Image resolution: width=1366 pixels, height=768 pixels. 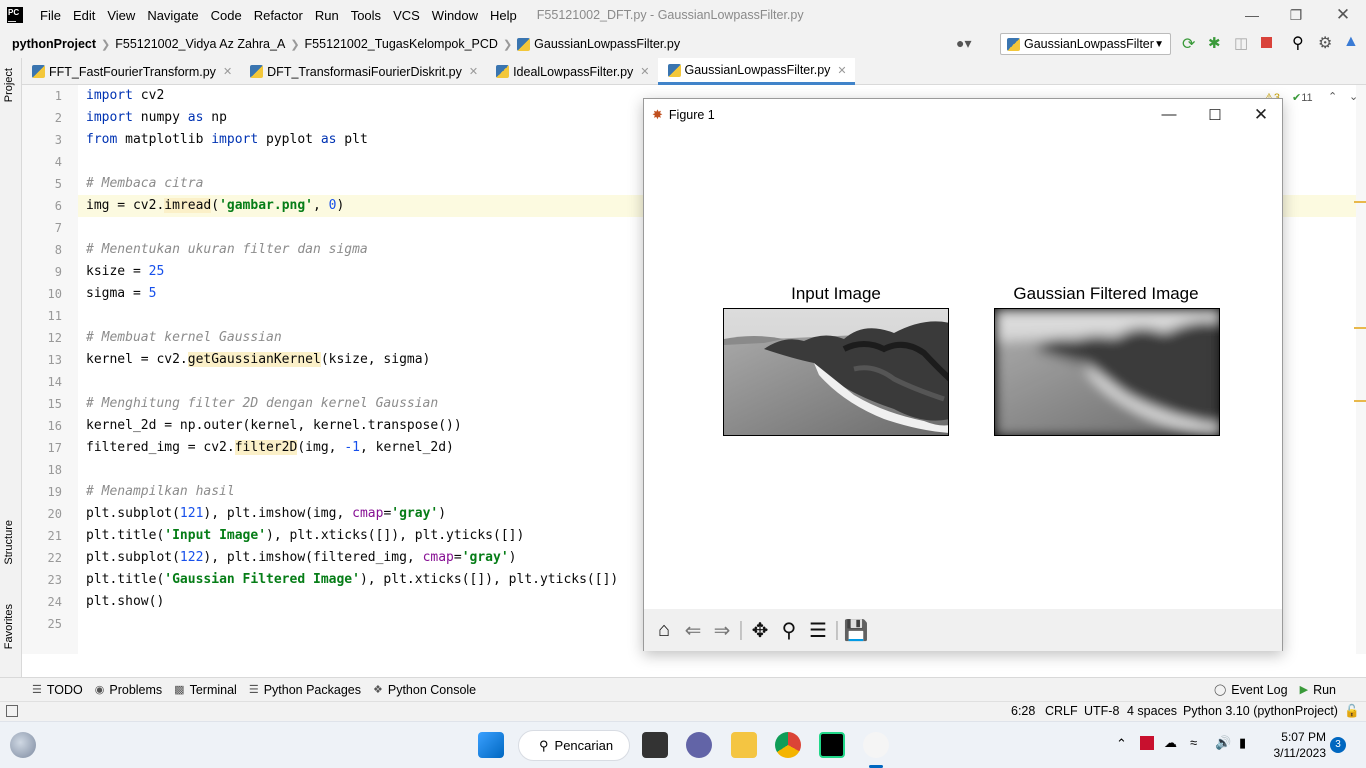 I want to click on code-line: # Membuat kernel Gaussian, so click(x=184, y=338).